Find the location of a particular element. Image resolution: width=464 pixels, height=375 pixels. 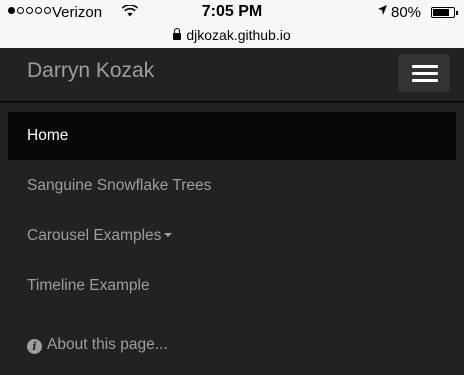

location-arrow-icon is located at coordinates (382, 11).